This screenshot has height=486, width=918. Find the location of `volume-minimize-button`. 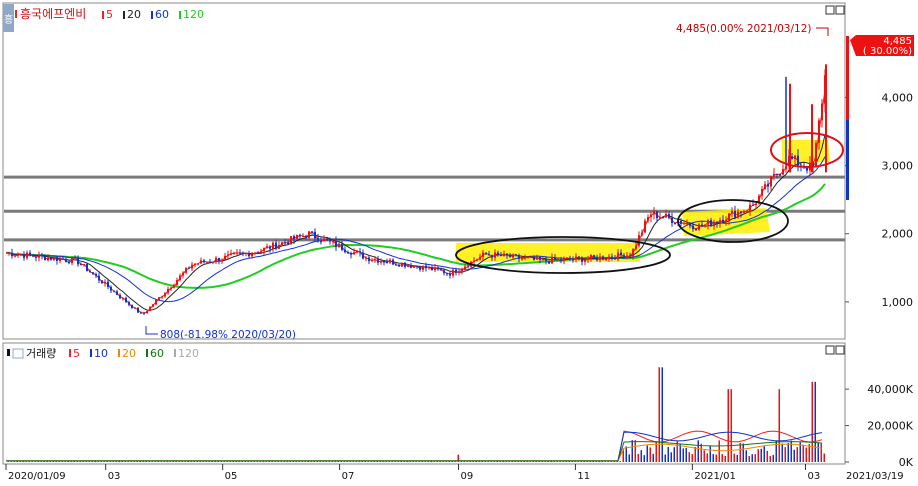

volume-minimize-button is located at coordinates (830, 350).